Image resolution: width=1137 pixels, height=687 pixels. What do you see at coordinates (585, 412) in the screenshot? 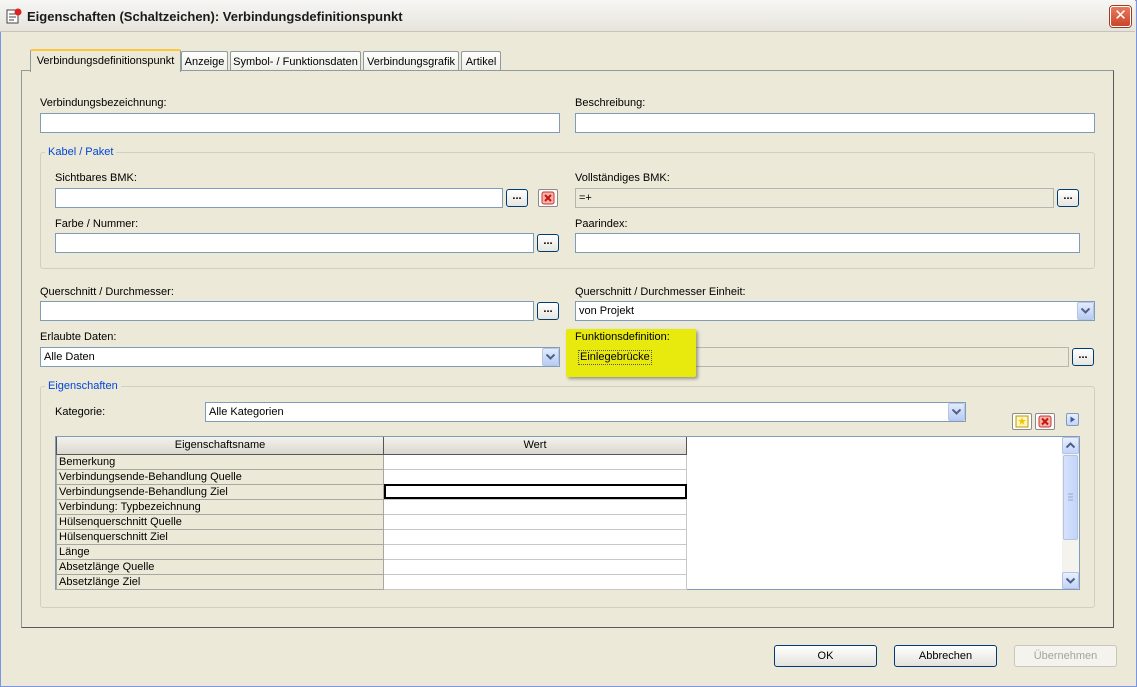
I see `kategorie-select: Alle Kategorien` at bounding box center [585, 412].